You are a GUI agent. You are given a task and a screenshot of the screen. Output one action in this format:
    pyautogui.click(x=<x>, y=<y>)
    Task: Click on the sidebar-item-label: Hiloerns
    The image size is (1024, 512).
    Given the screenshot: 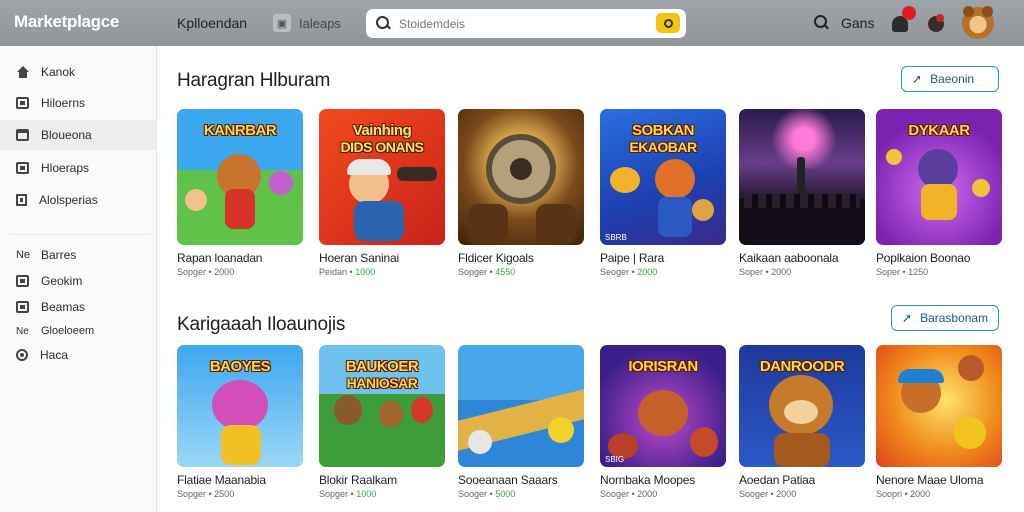 What is the action you would take?
    pyautogui.click(x=63, y=103)
    